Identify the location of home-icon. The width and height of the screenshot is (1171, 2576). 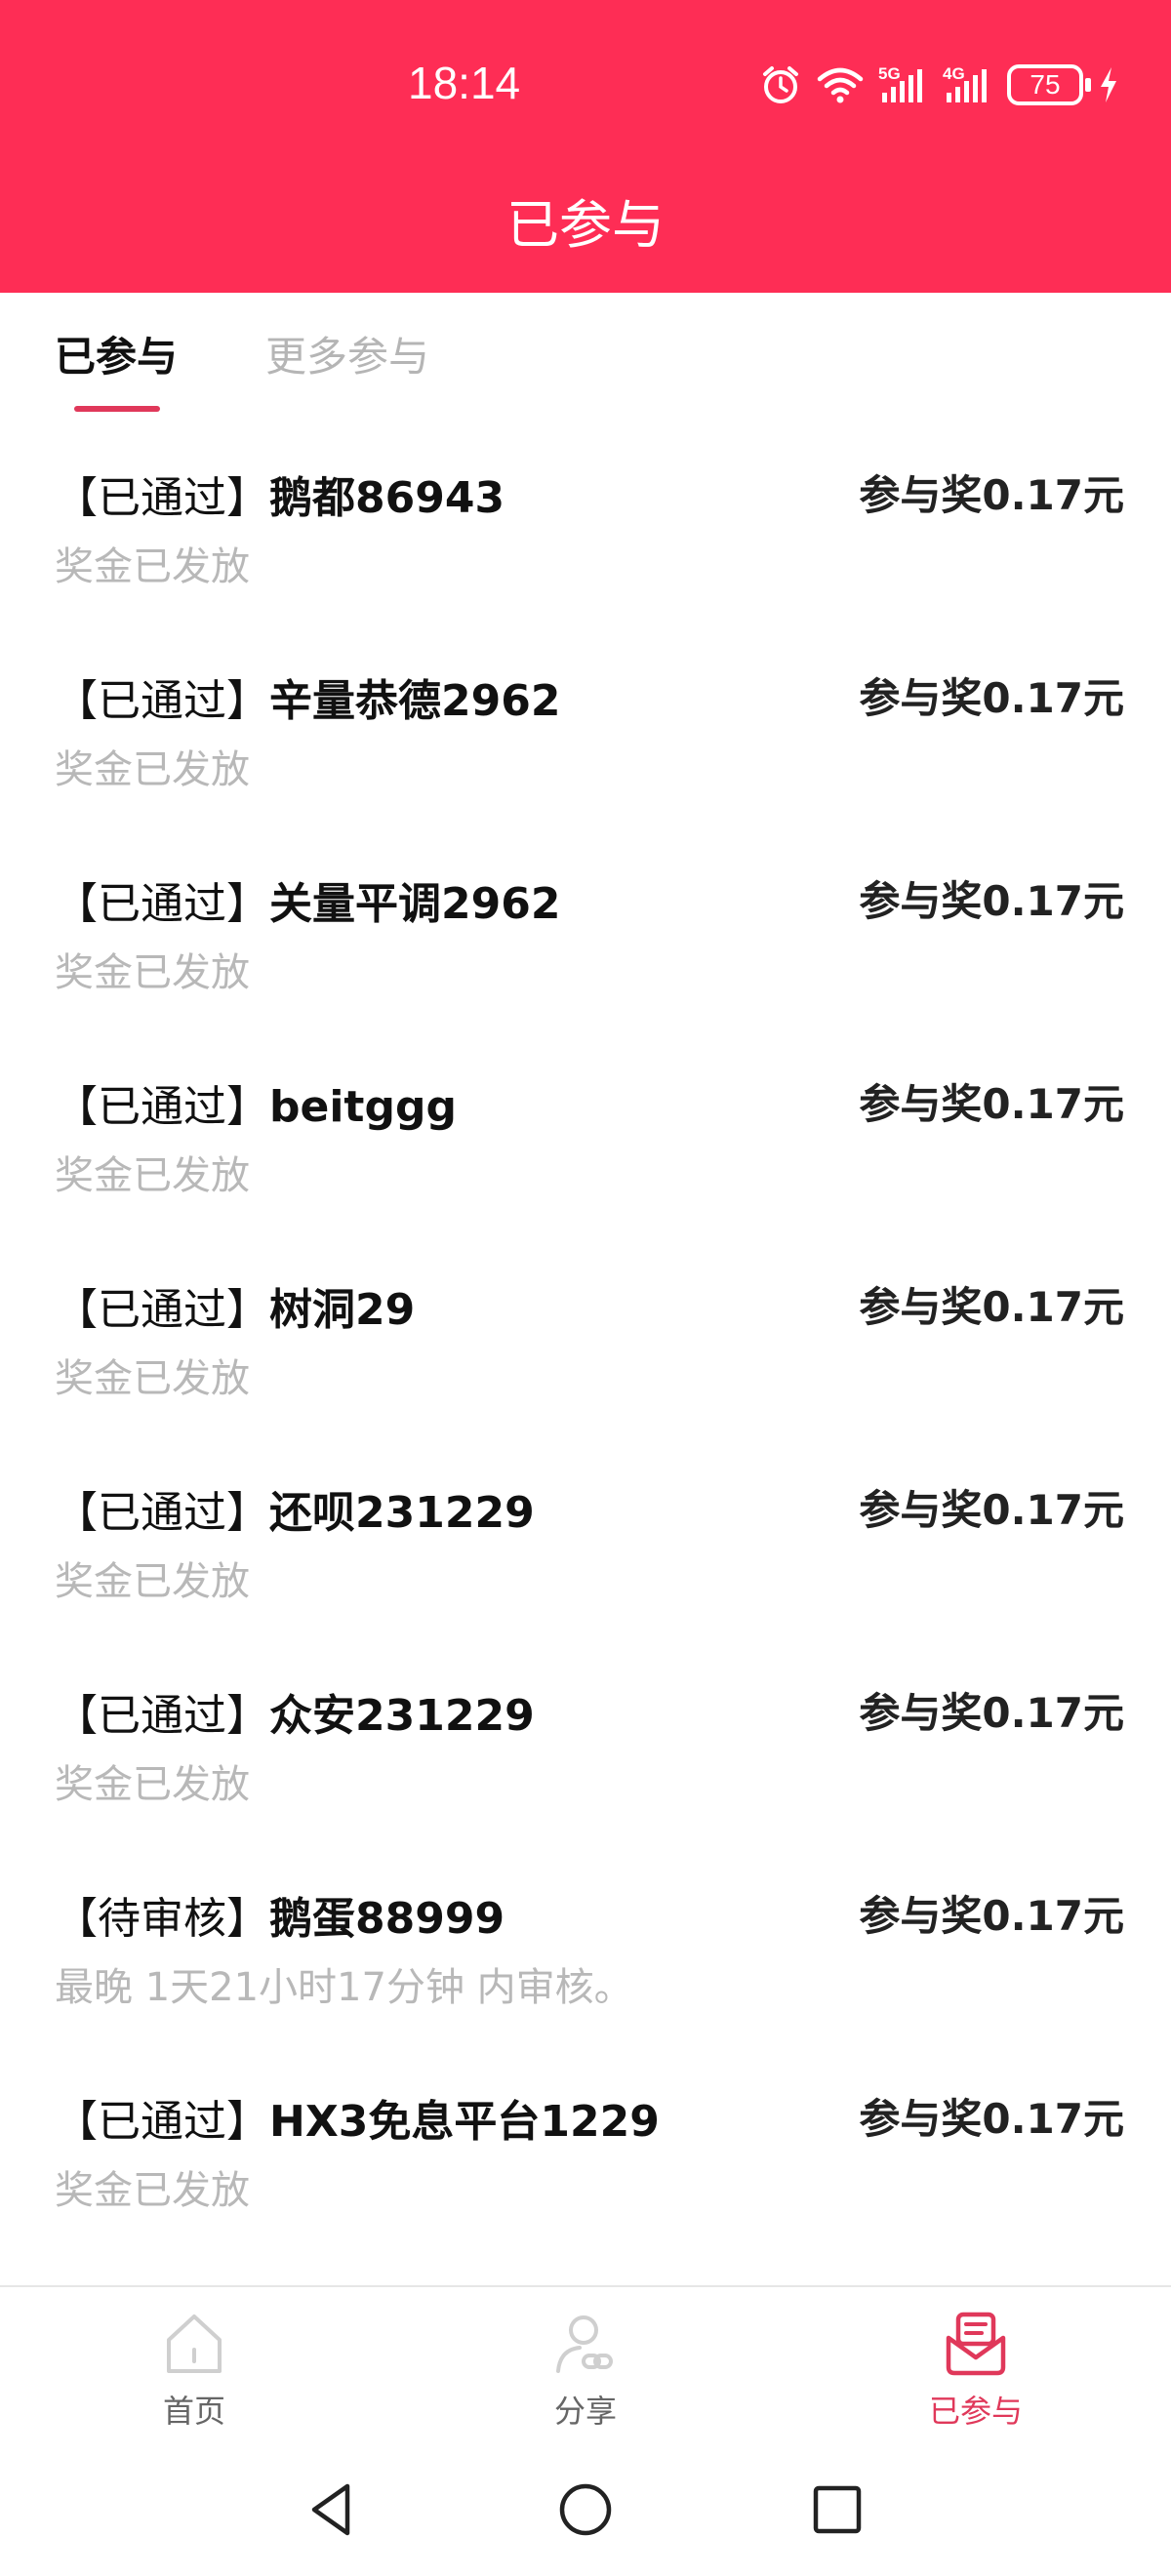
(194, 2344).